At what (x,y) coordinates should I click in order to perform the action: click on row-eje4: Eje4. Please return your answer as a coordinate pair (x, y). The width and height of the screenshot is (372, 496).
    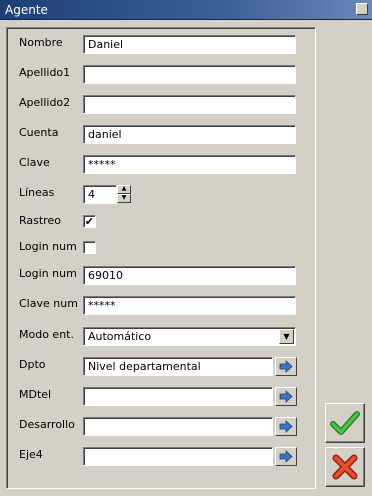
    Looking at the image, I should click on (186, 456).